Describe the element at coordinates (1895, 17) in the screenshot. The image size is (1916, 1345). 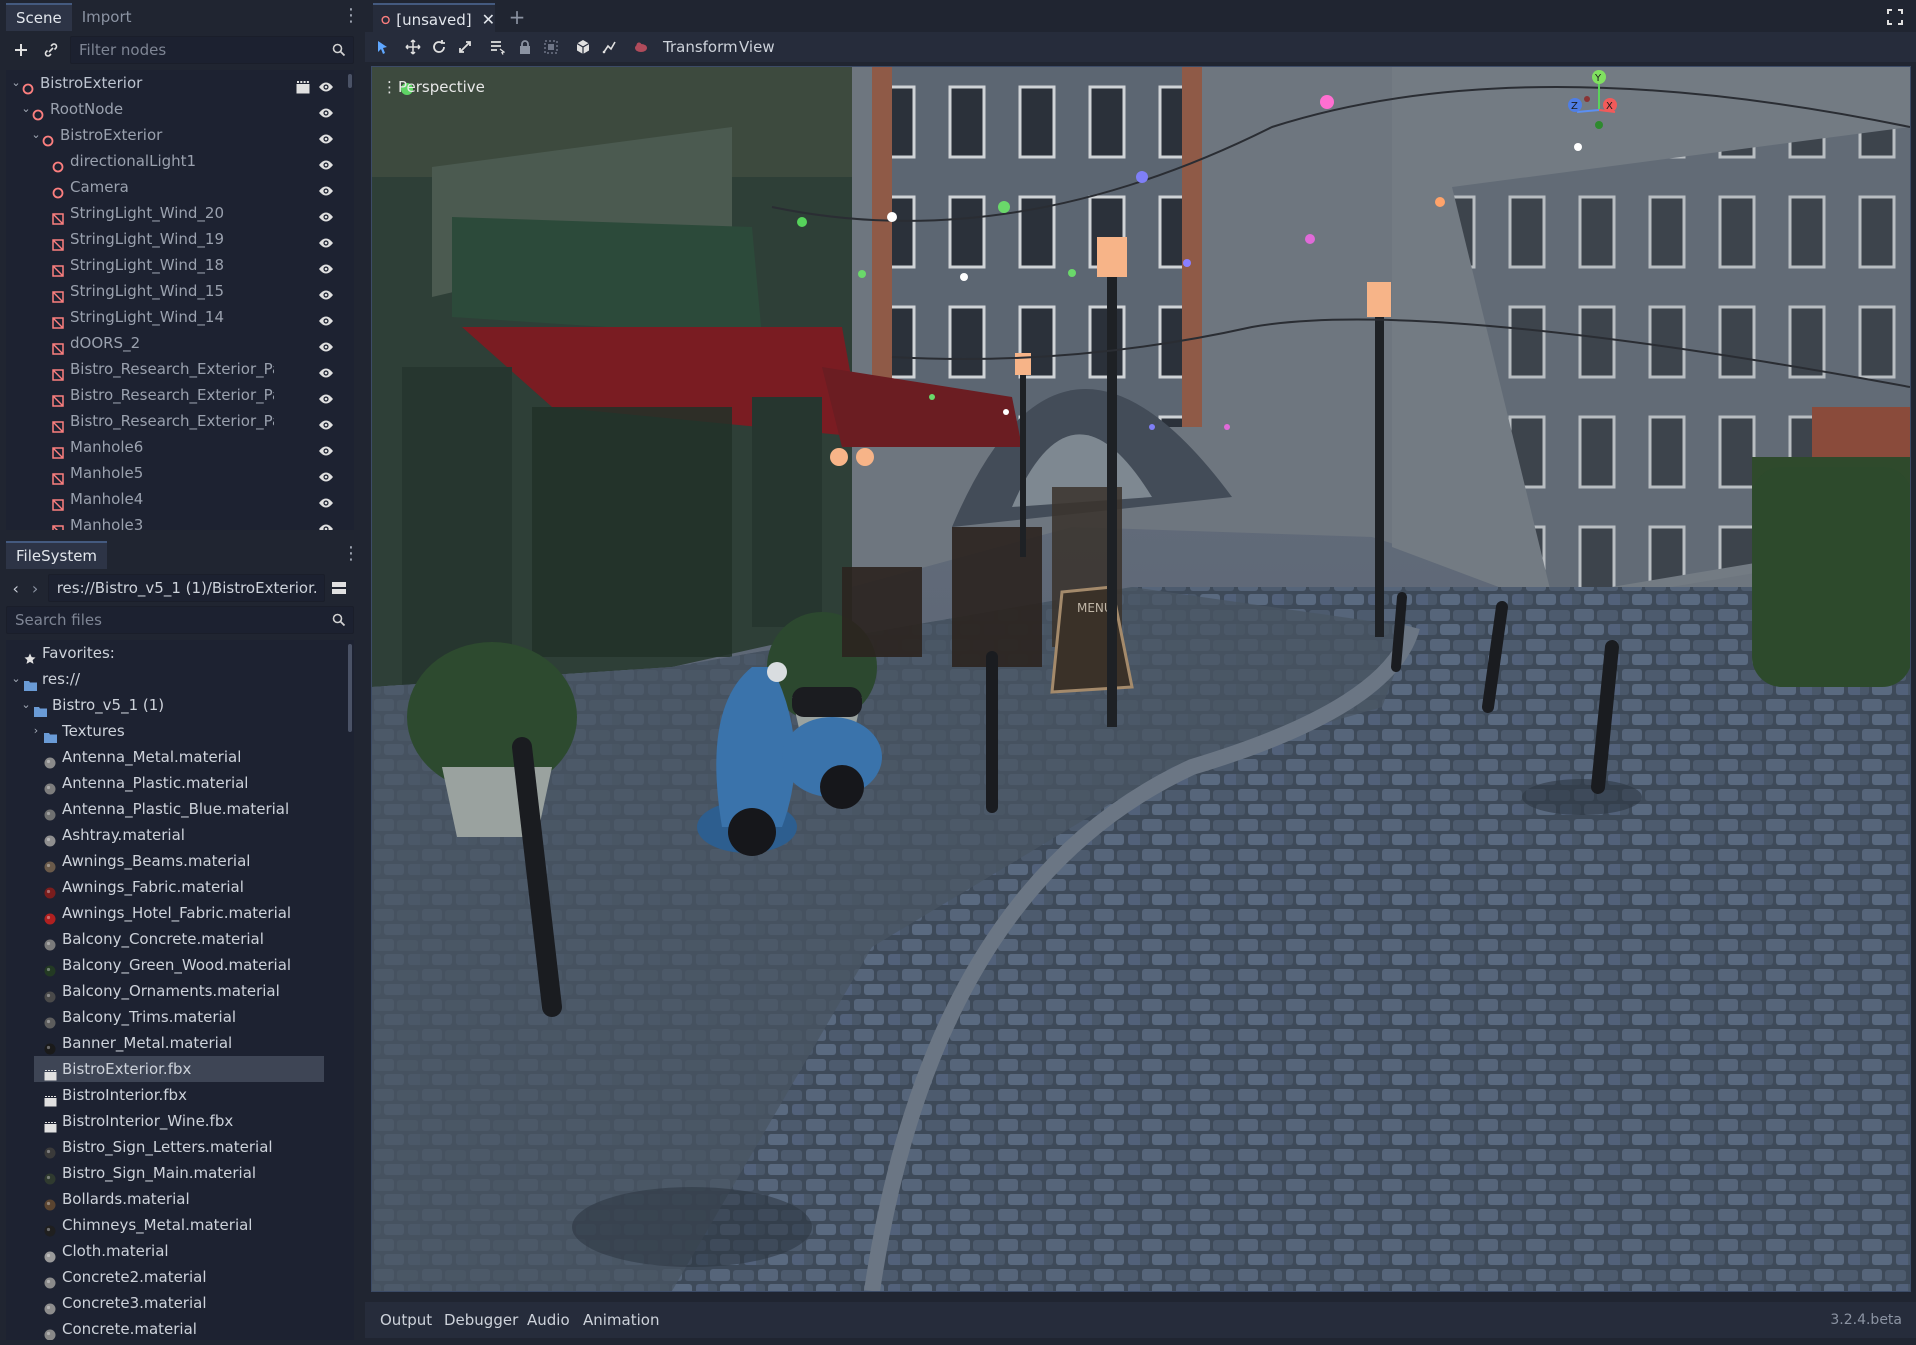
I see `distraction-free-toggle` at that location.